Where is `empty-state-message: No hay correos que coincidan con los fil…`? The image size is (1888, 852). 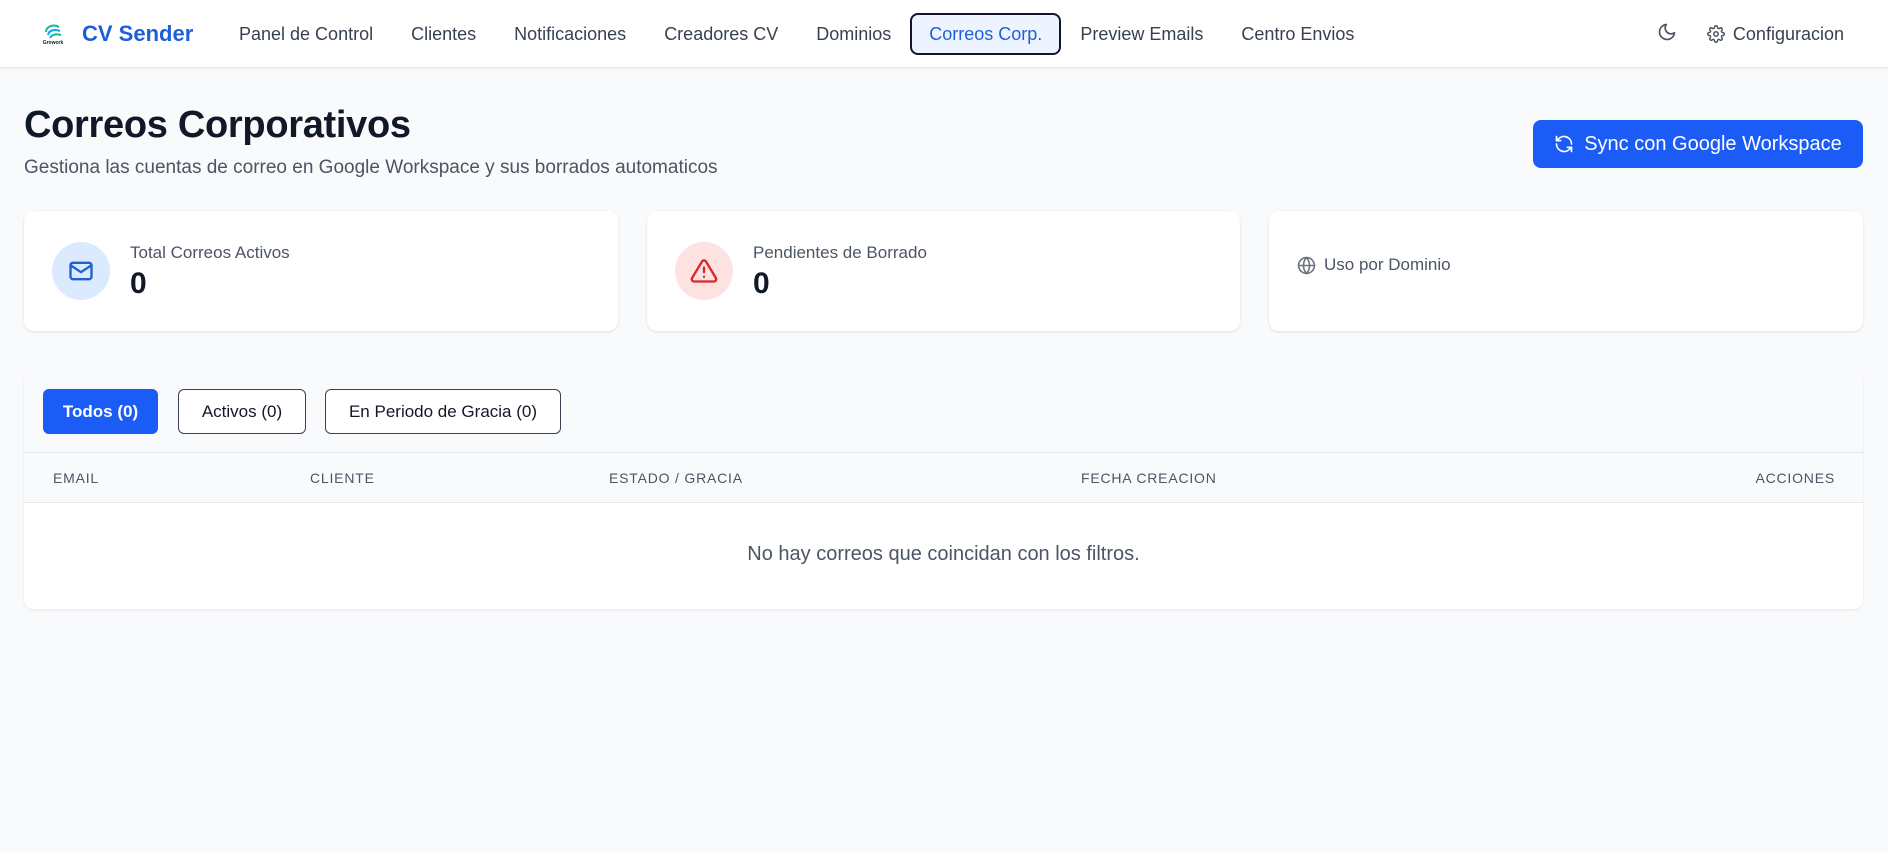
empty-state-message: No hay correos que coincidan con los fil… is located at coordinates (943, 554).